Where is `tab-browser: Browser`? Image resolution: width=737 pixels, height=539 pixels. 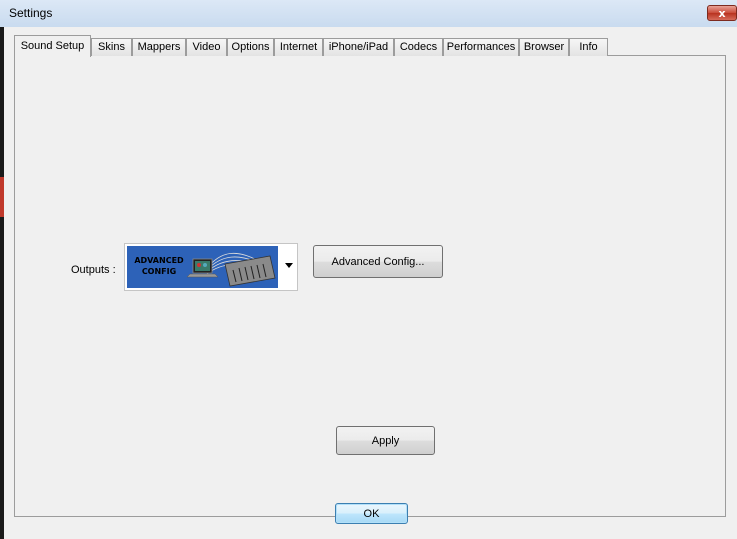 tab-browser: Browser is located at coordinates (544, 47).